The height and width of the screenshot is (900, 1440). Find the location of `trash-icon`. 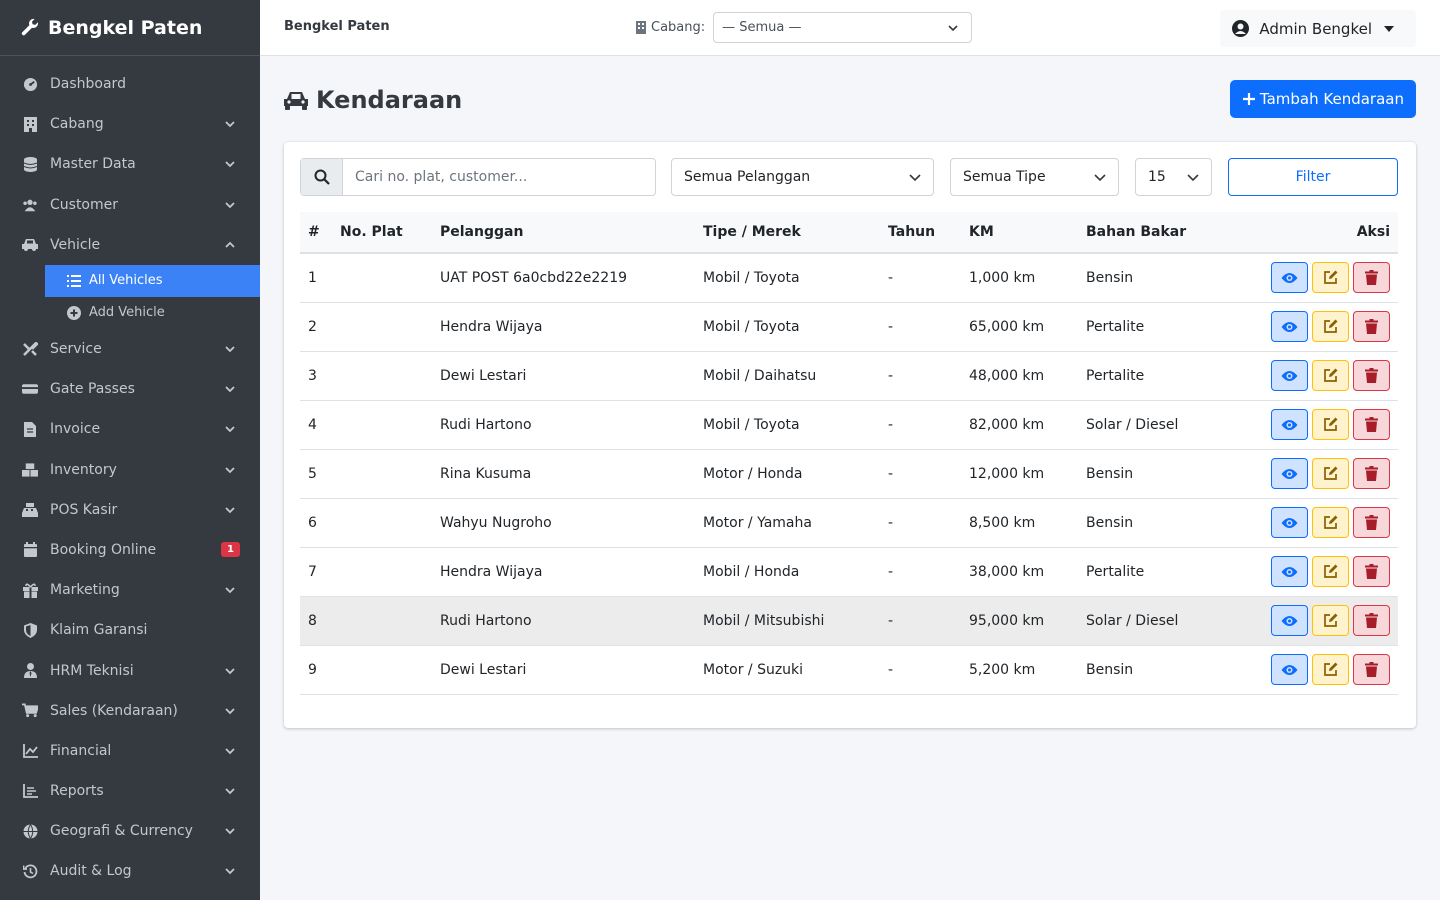

trash-icon is located at coordinates (1371, 375).